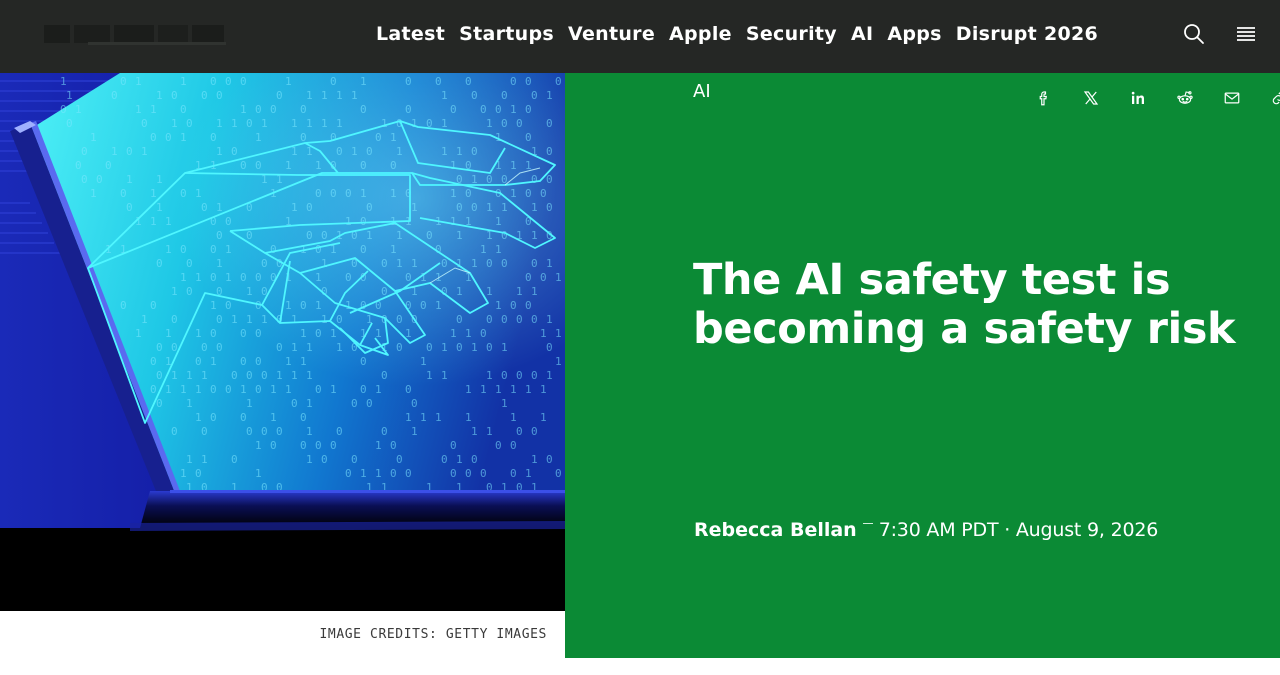 This screenshot has height=675, width=1280. What do you see at coordinates (1231, 98) in the screenshot?
I see `email-icon` at bounding box center [1231, 98].